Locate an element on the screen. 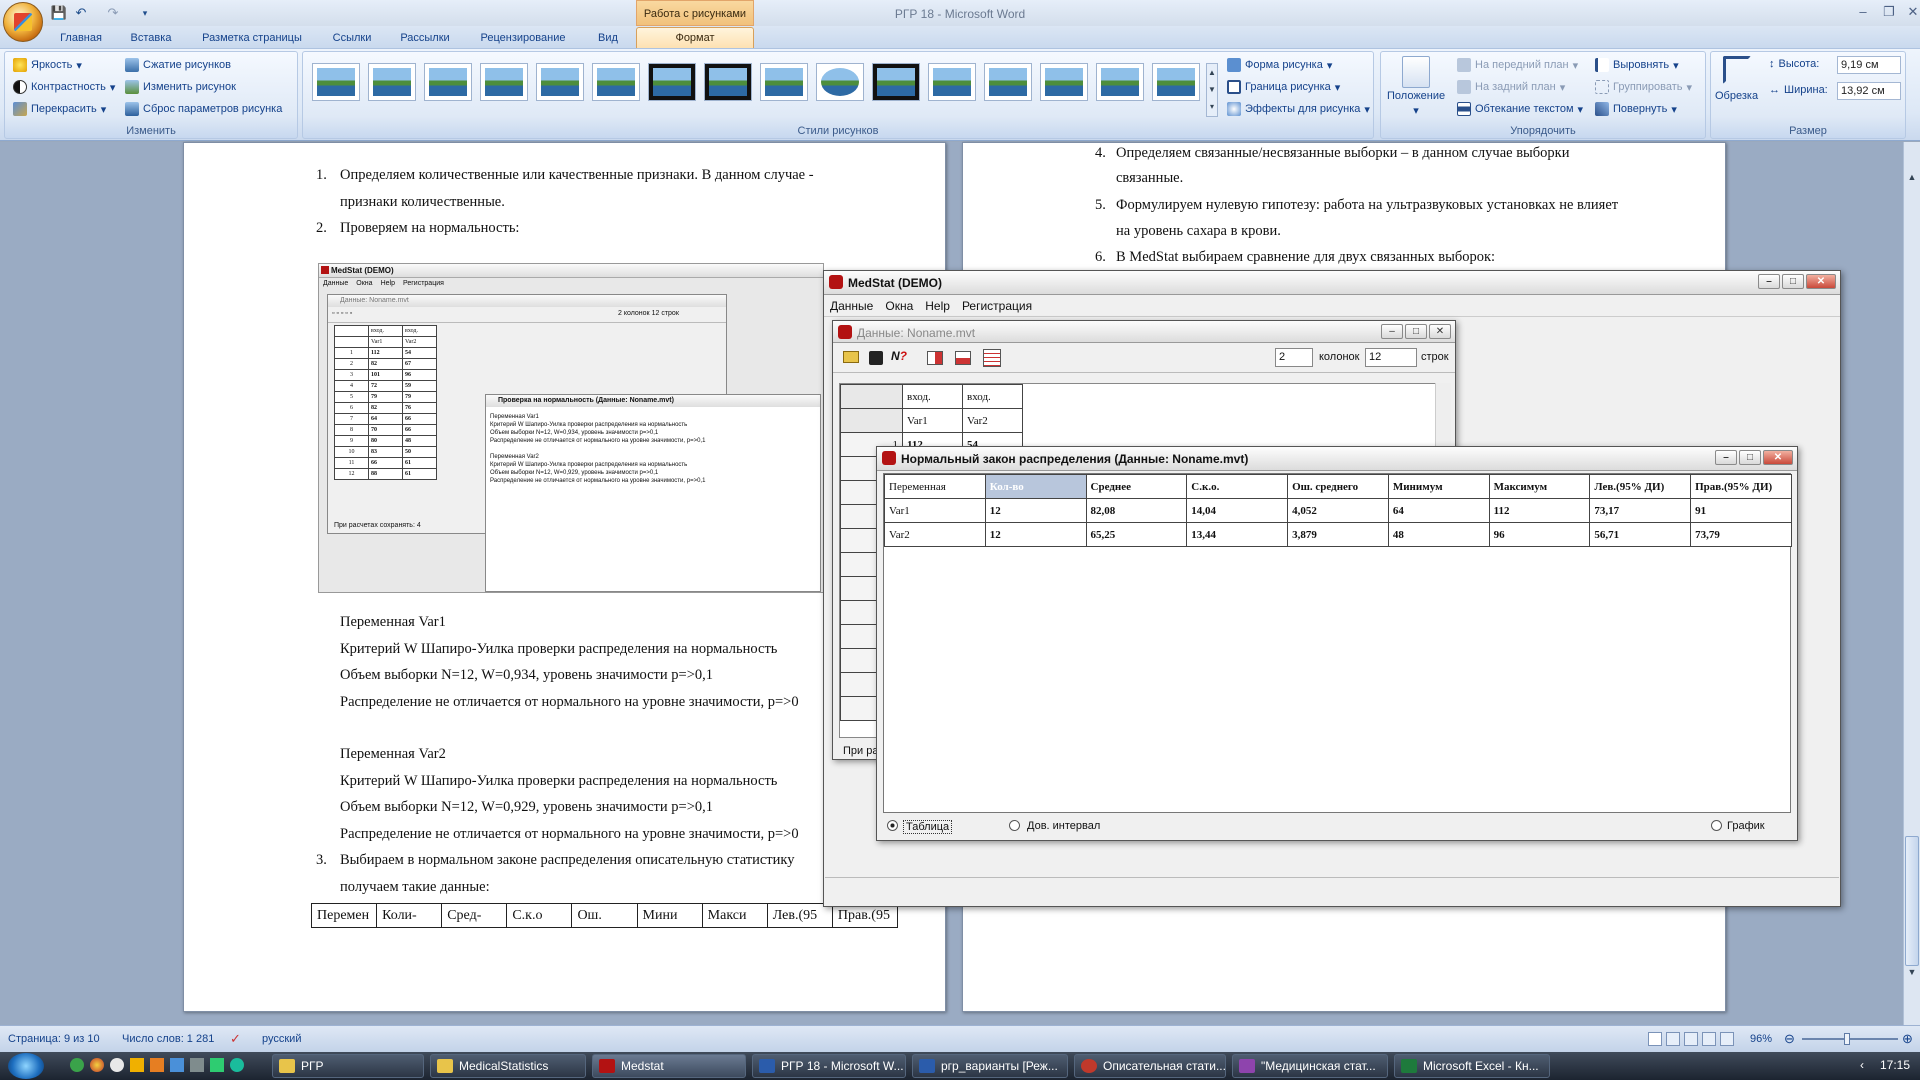 The image size is (1920, 1080). skype-icon is located at coordinates (237, 1065).